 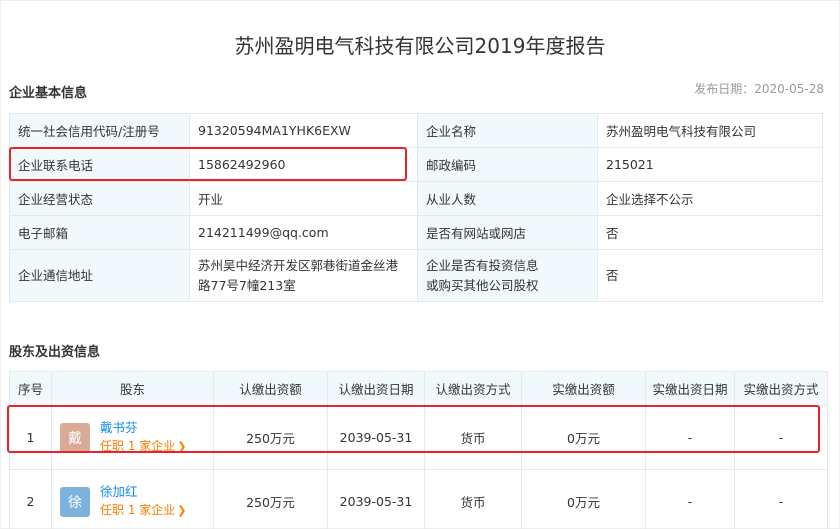 I want to click on address-line-1: 苏州吴中经济开发区郭巷街道金丝港, so click(x=298, y=265).